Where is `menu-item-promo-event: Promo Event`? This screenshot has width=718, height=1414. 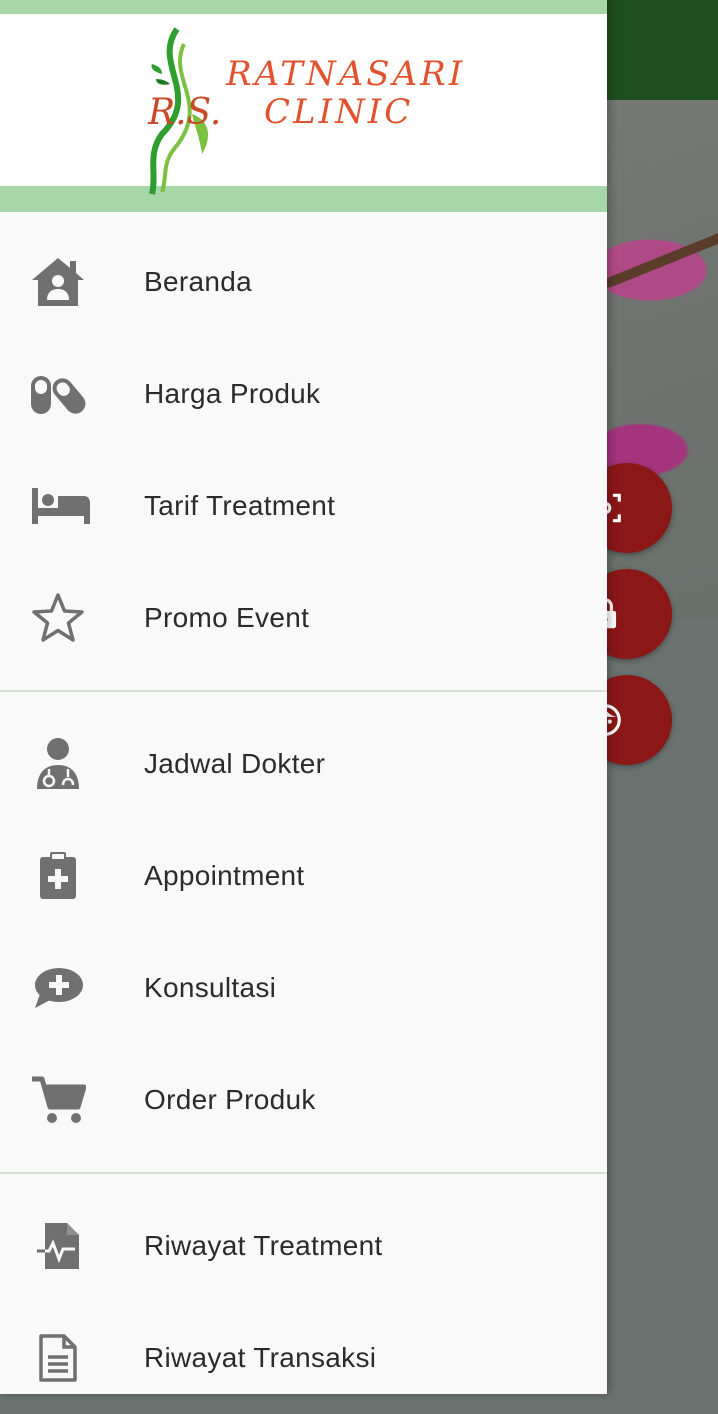 menu-item-promo-event: Promo Event is located at coordinates (303, 618).